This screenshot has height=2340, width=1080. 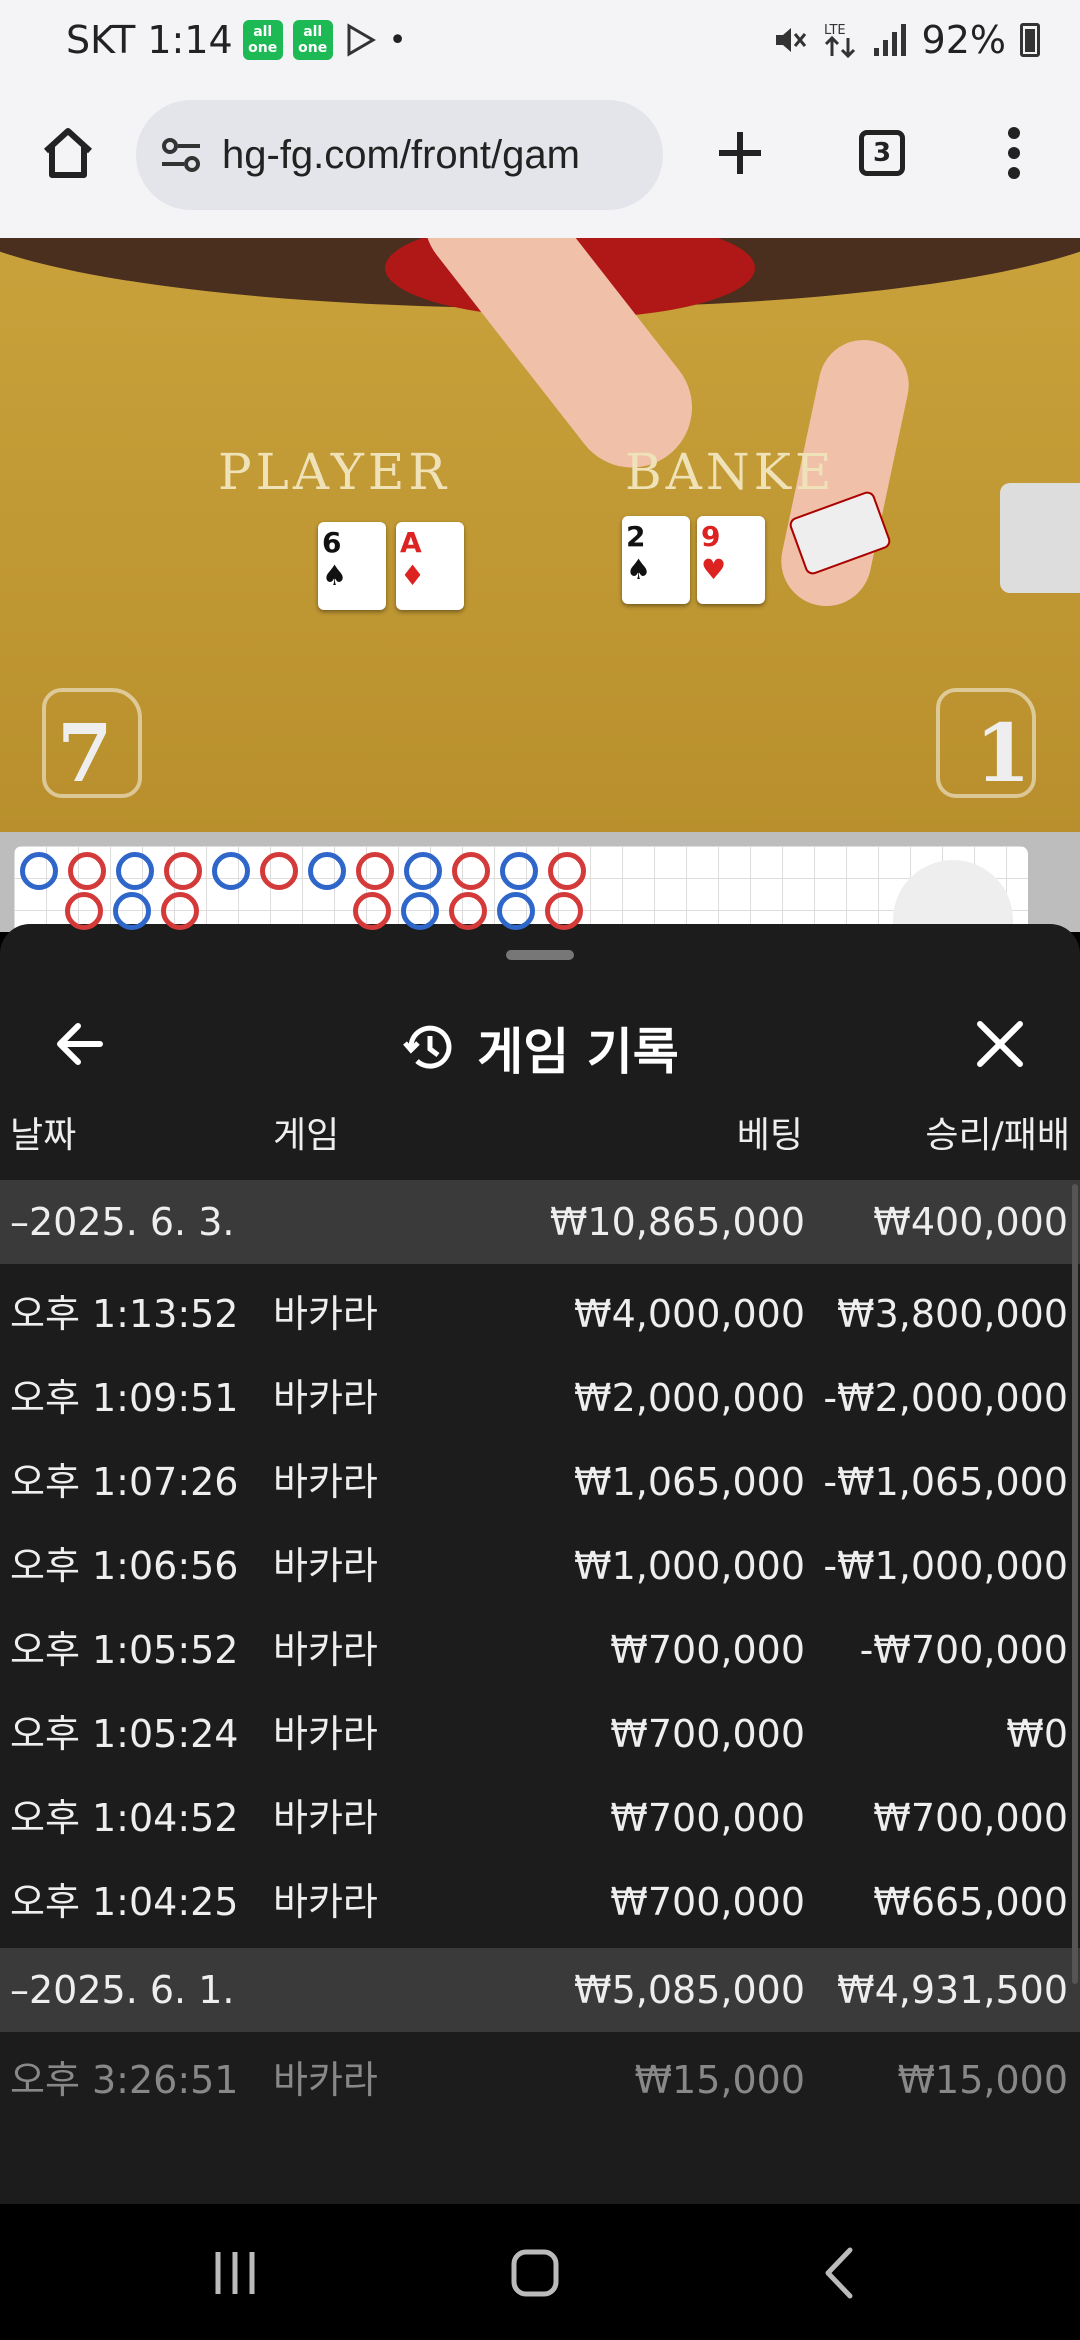 I want to click on tab-count: 3, so click(x=882, y=153).